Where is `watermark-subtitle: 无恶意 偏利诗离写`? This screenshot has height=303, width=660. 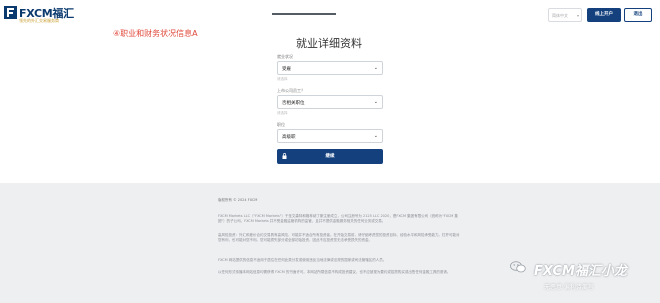
watermark-subtitle: 无恶意 偏利诗离写 is located at coordinates (569, 287).